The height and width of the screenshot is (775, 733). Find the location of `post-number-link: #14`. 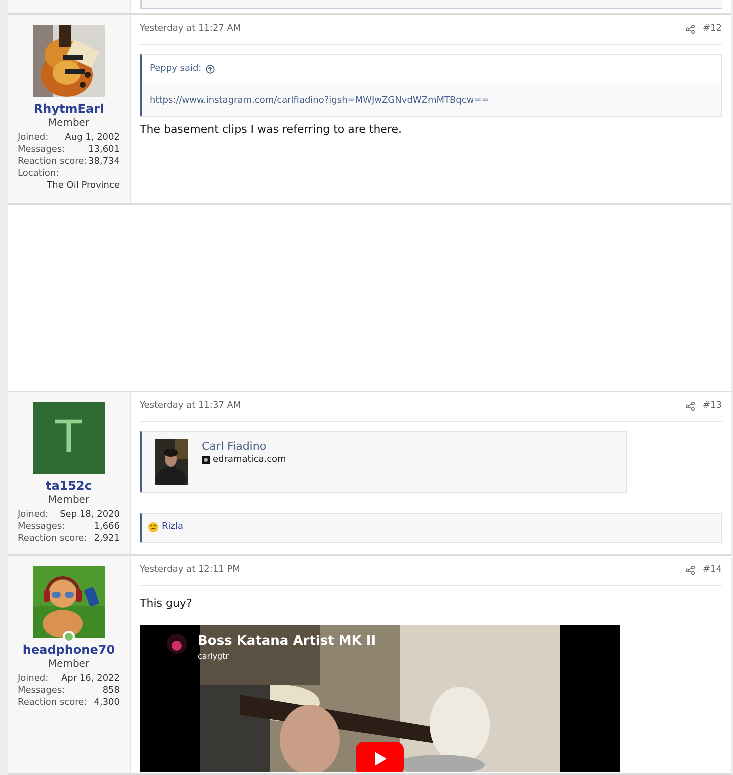

post-number-link: #14 is located at coordinates (712, 571).